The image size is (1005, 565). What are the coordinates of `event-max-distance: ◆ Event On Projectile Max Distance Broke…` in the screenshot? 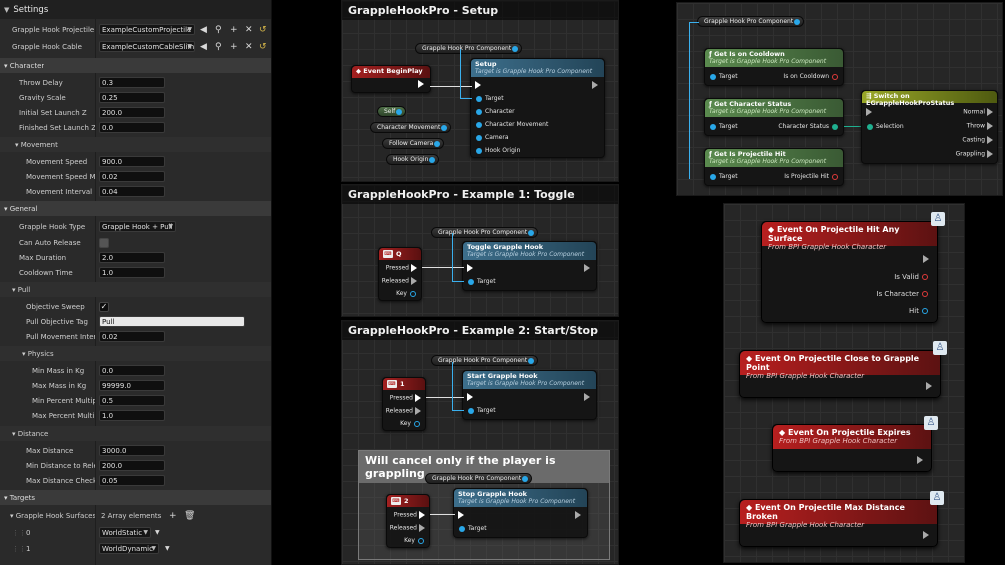 It's located at (838, 523).